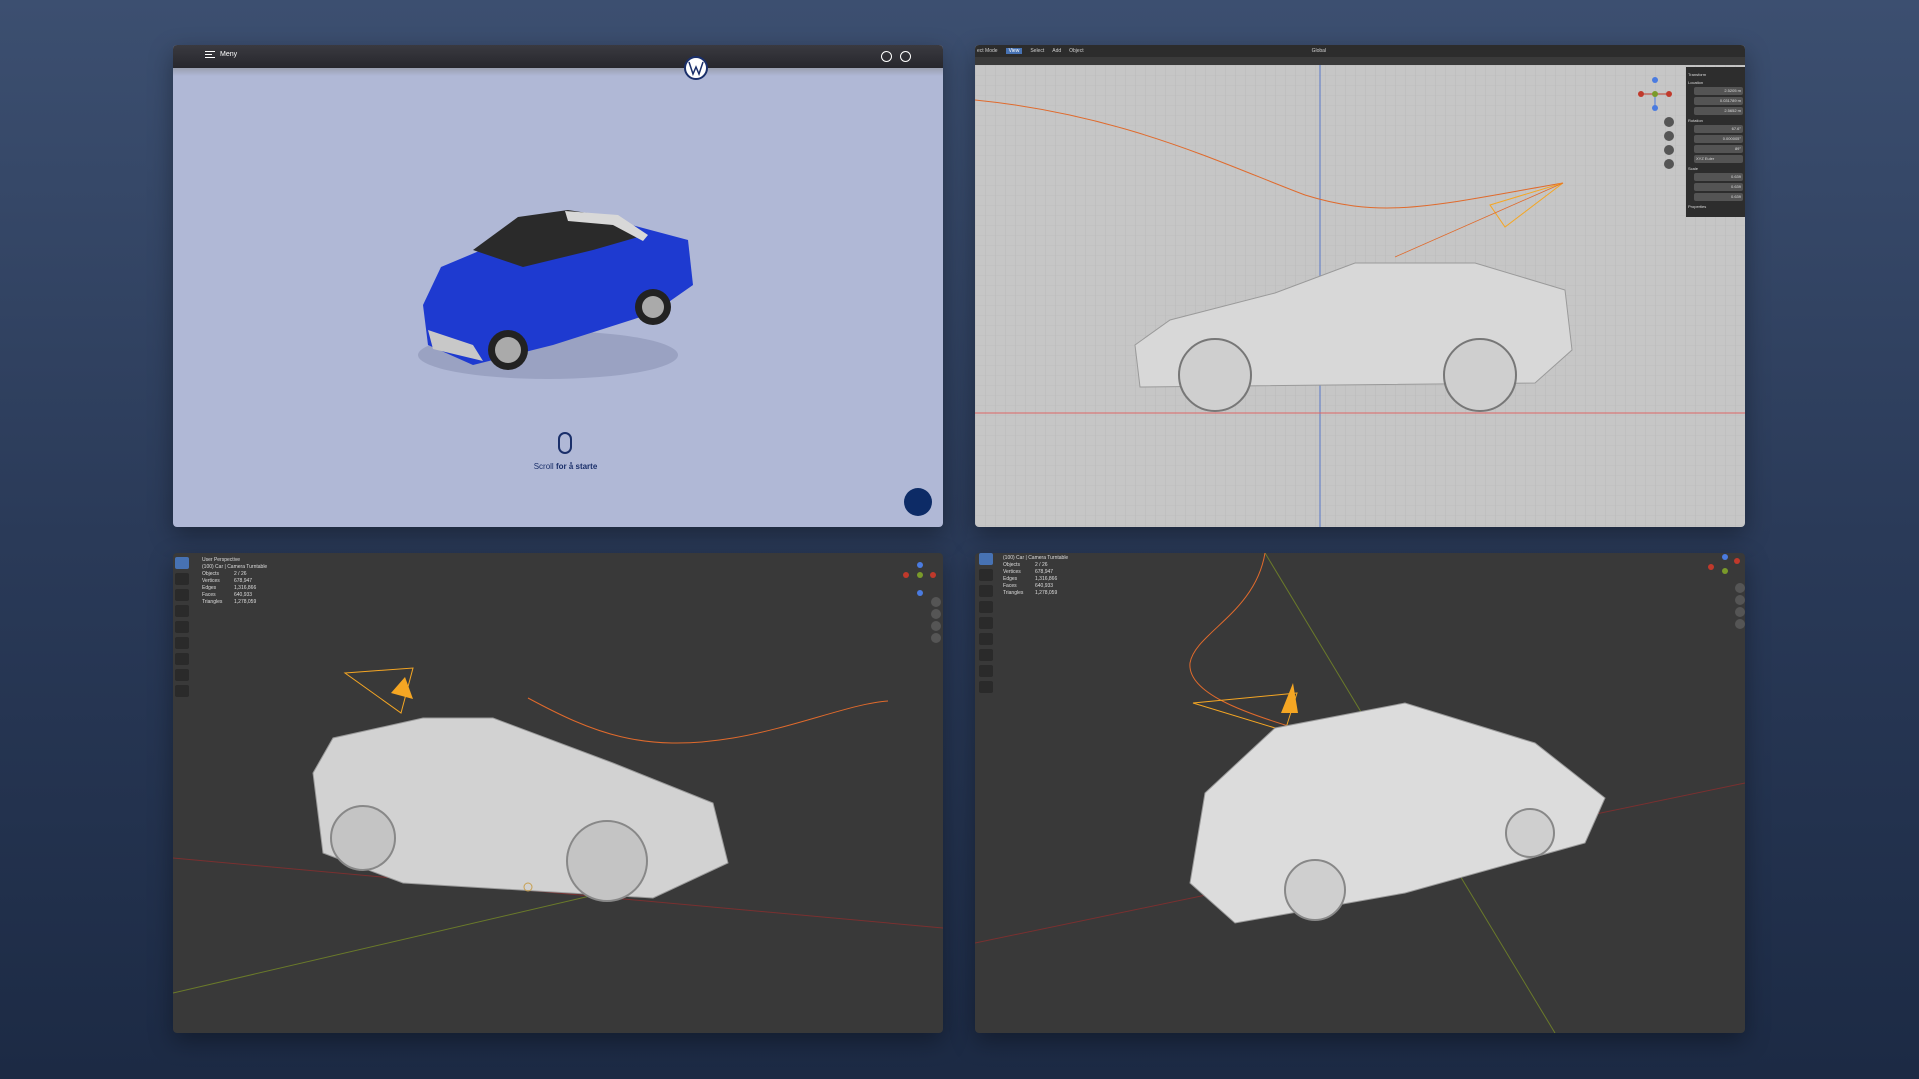 The height and width of the screenshot is (1079, 1919). What do you see at coordinates (543, 466) in the screenshot?
I see `scroll-hint-prefix: Scroll` at bounding box center [543, 466].